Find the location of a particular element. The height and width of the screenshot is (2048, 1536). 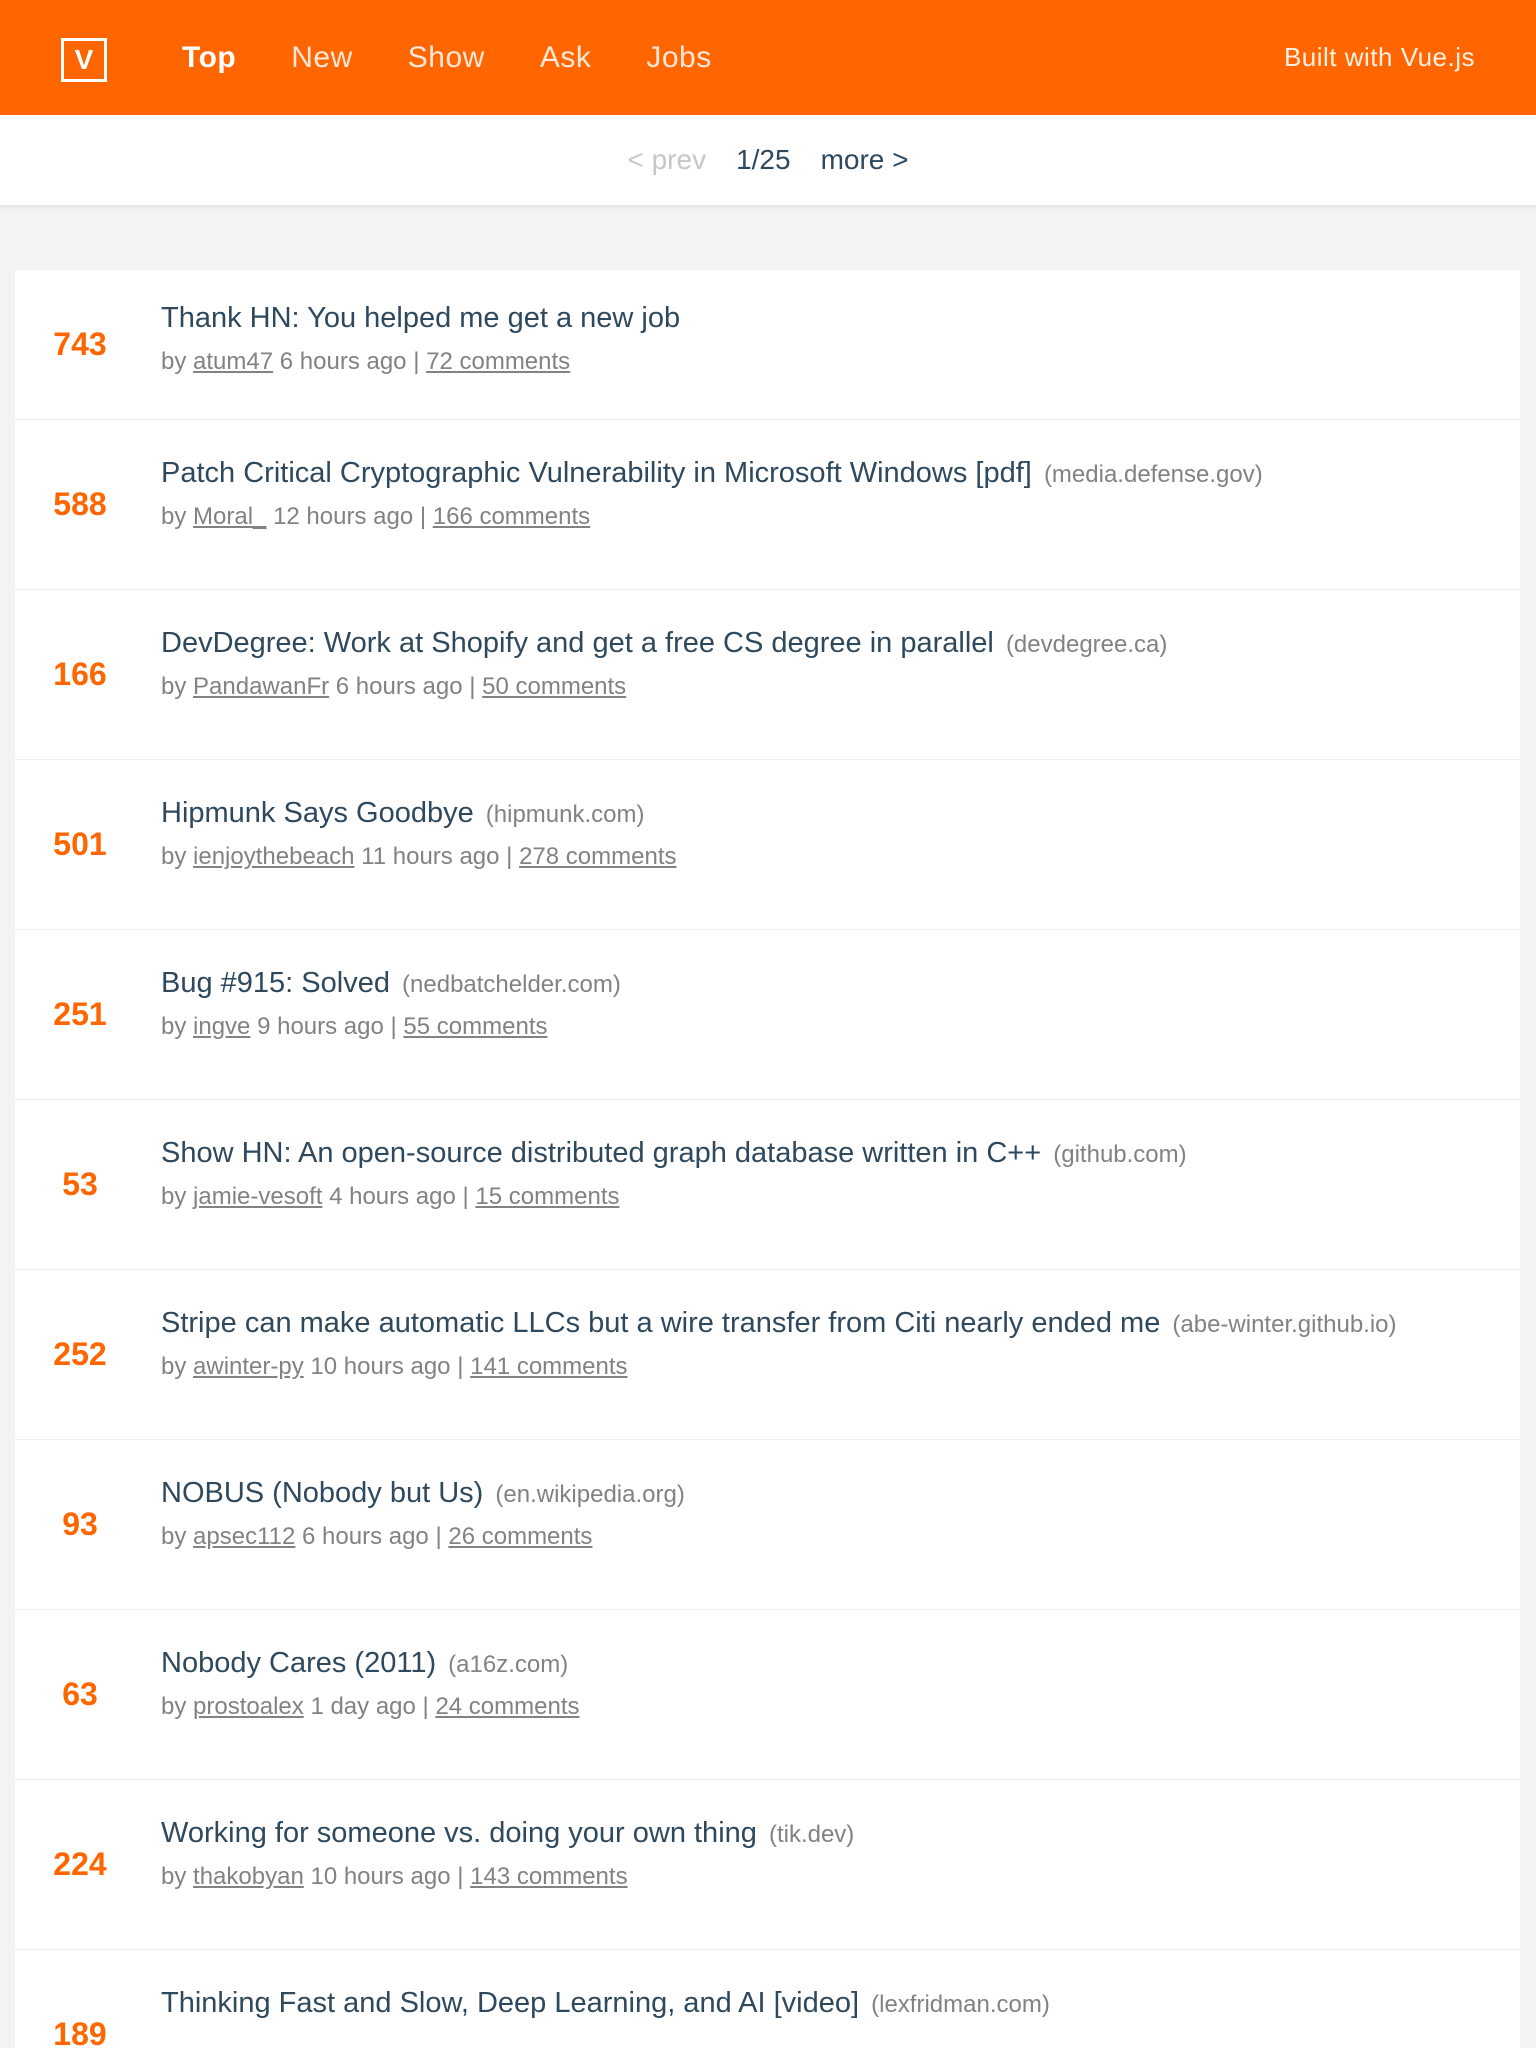

story-title-line: Bug #915: Solved (nedbatchelder.com) is located at coordinates (830, 984).